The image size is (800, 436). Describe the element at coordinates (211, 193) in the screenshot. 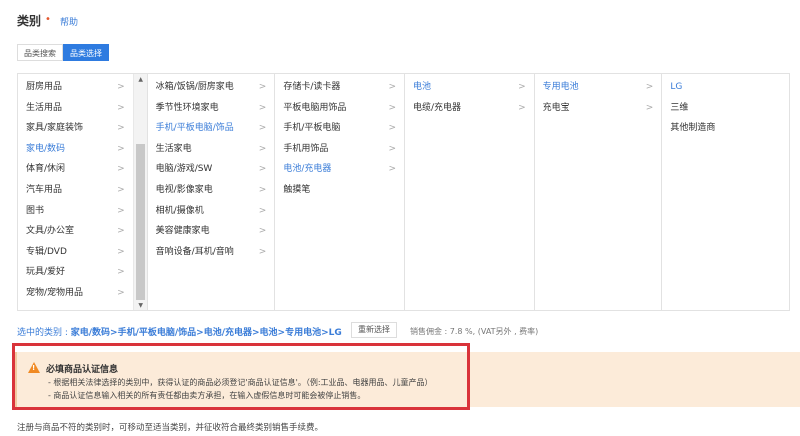

I see `category-item: 电视/影像家电 >` at that location.